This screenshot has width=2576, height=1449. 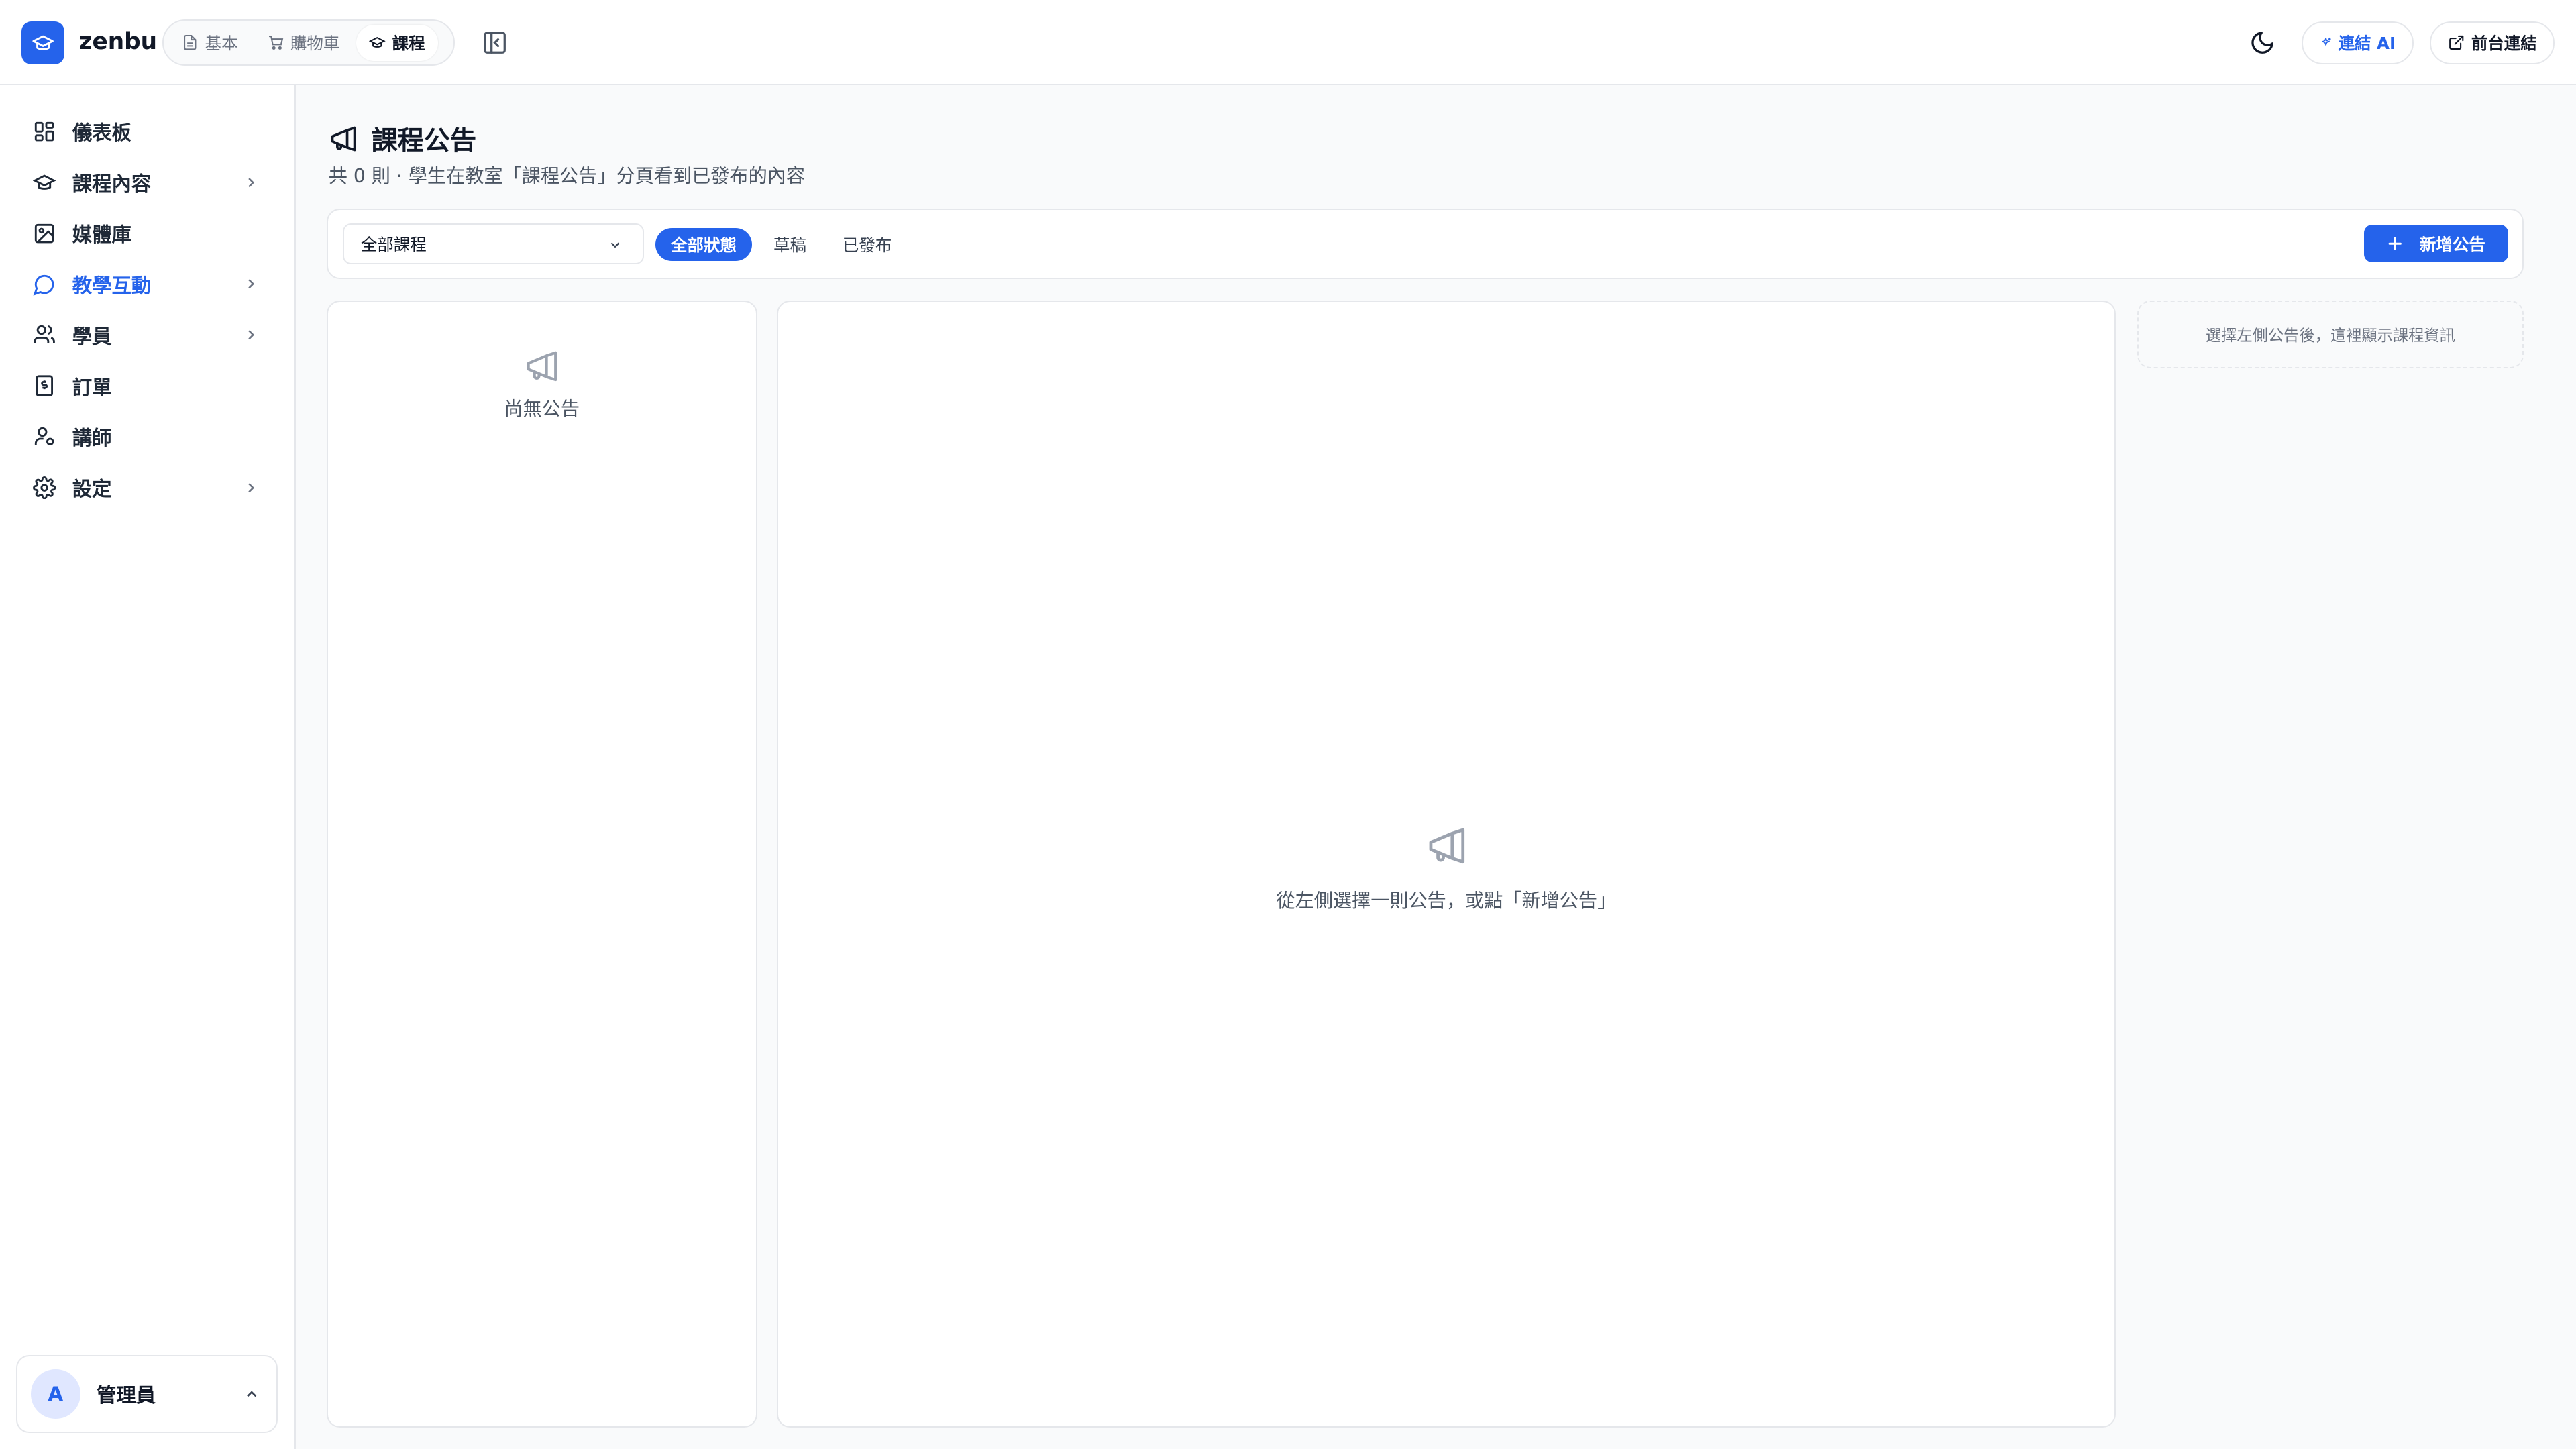 What do you see at coordinates (147, 233) in the screenshot?
I see `sidebar-item-media: 媒體庫` at bounding box center [147, 233].